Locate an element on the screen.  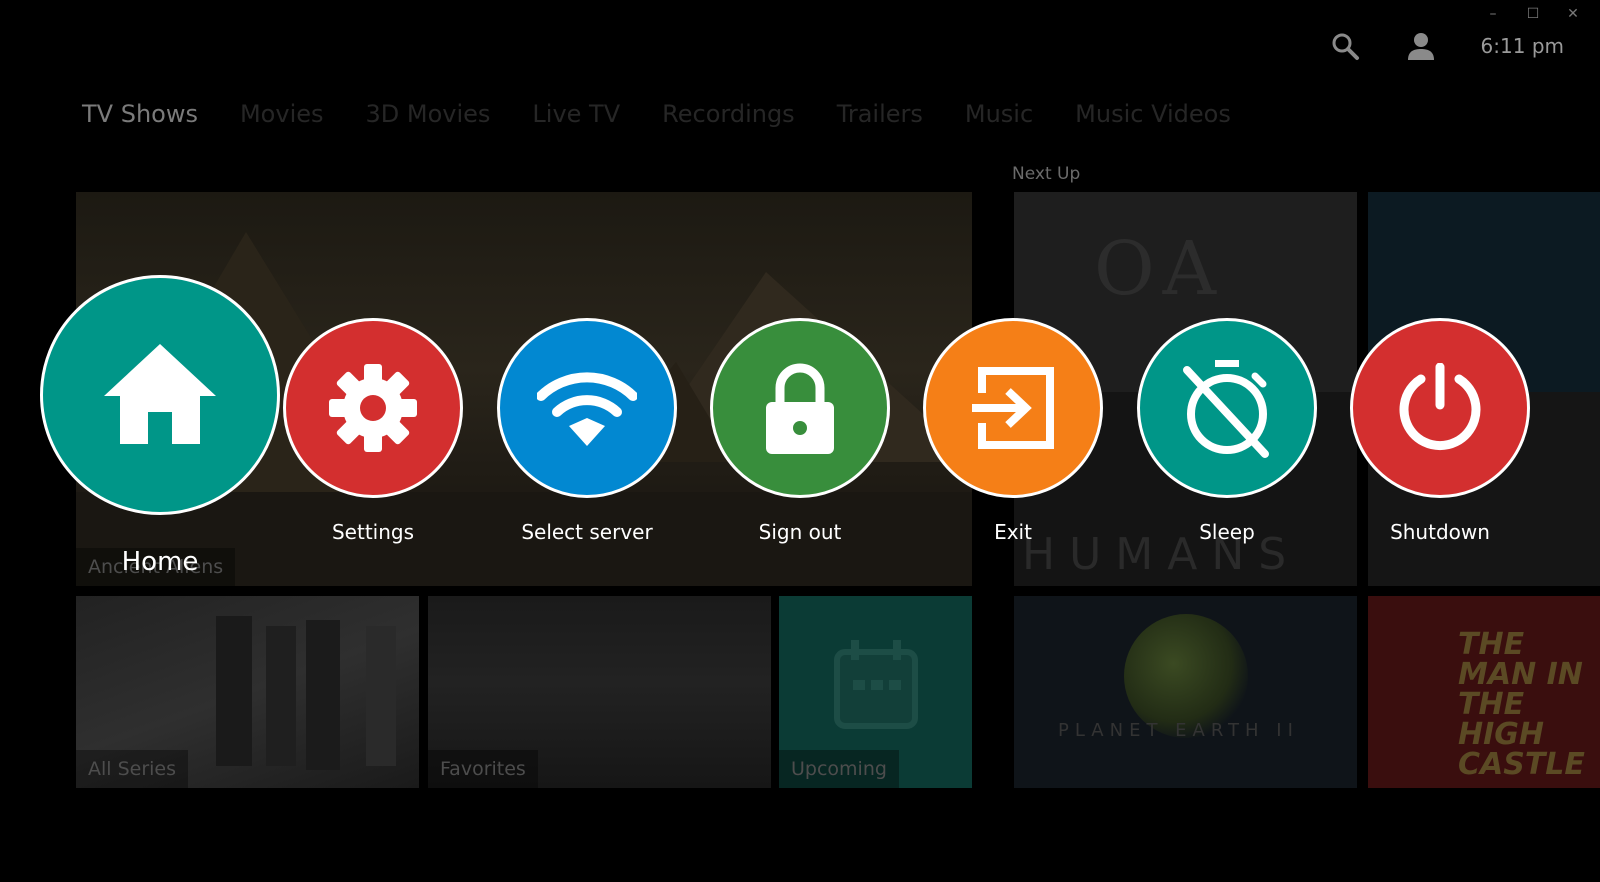
shutdown-label: Shutdown is located at coordinates (1440, 532).